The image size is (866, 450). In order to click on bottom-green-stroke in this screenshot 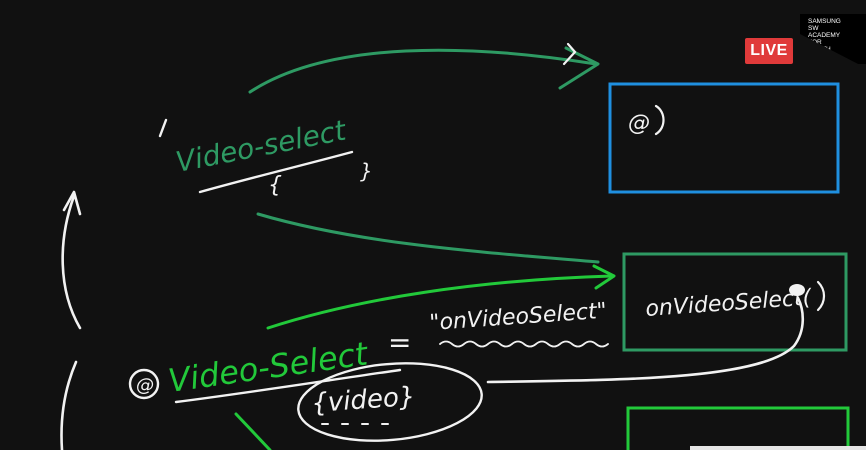, I will do `click(253, 431)`.